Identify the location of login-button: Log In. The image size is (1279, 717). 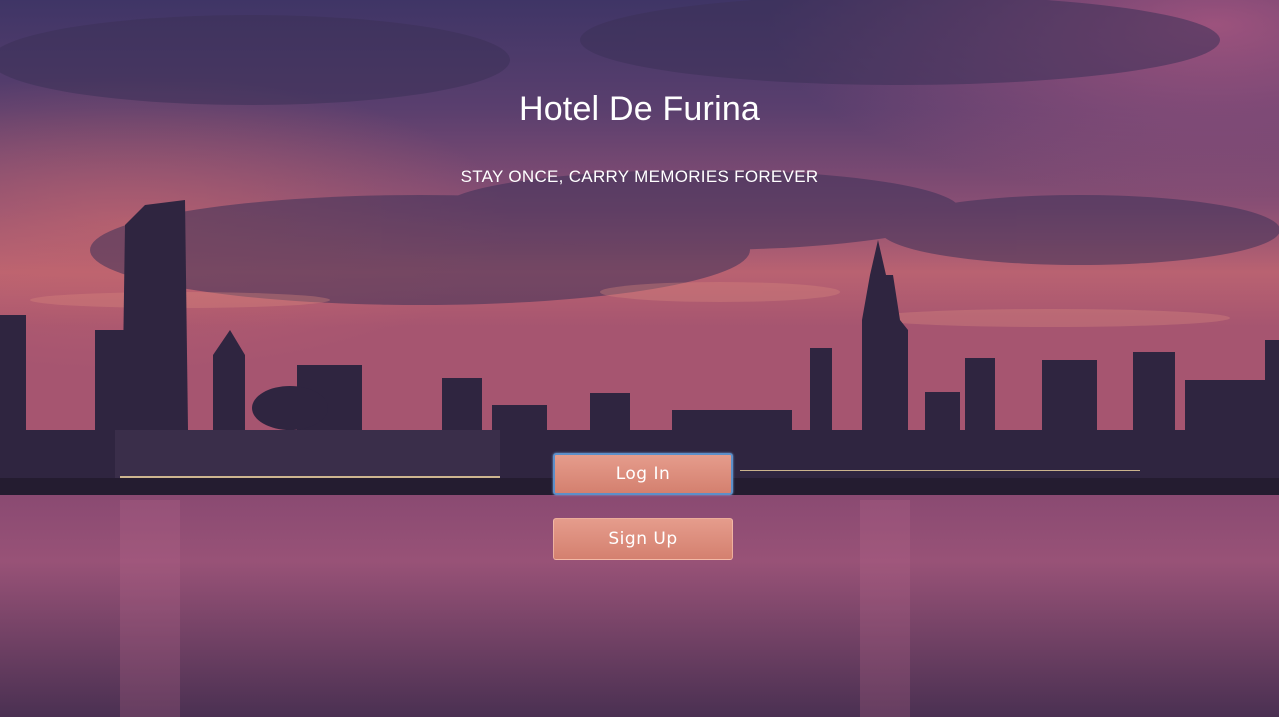
(643, 474).